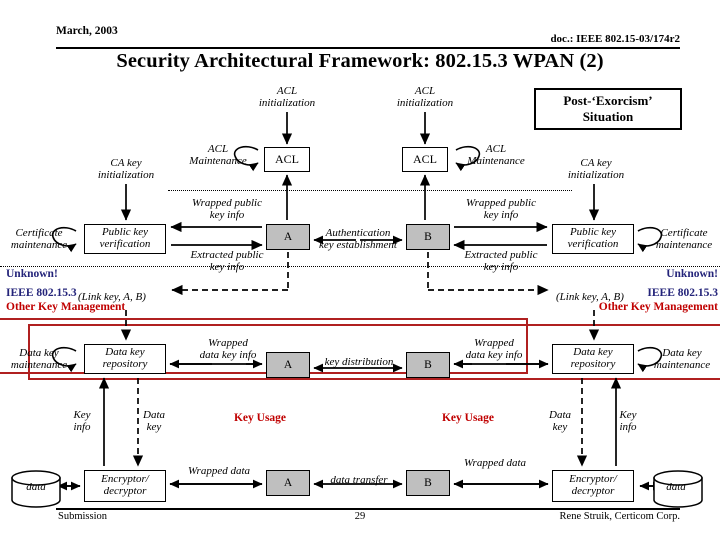 The image size is (720, 540). What do you see at coordinates (360, 516) in the screenshot?
I see `footer-page-number: 29` at bounding box center [360, 516].